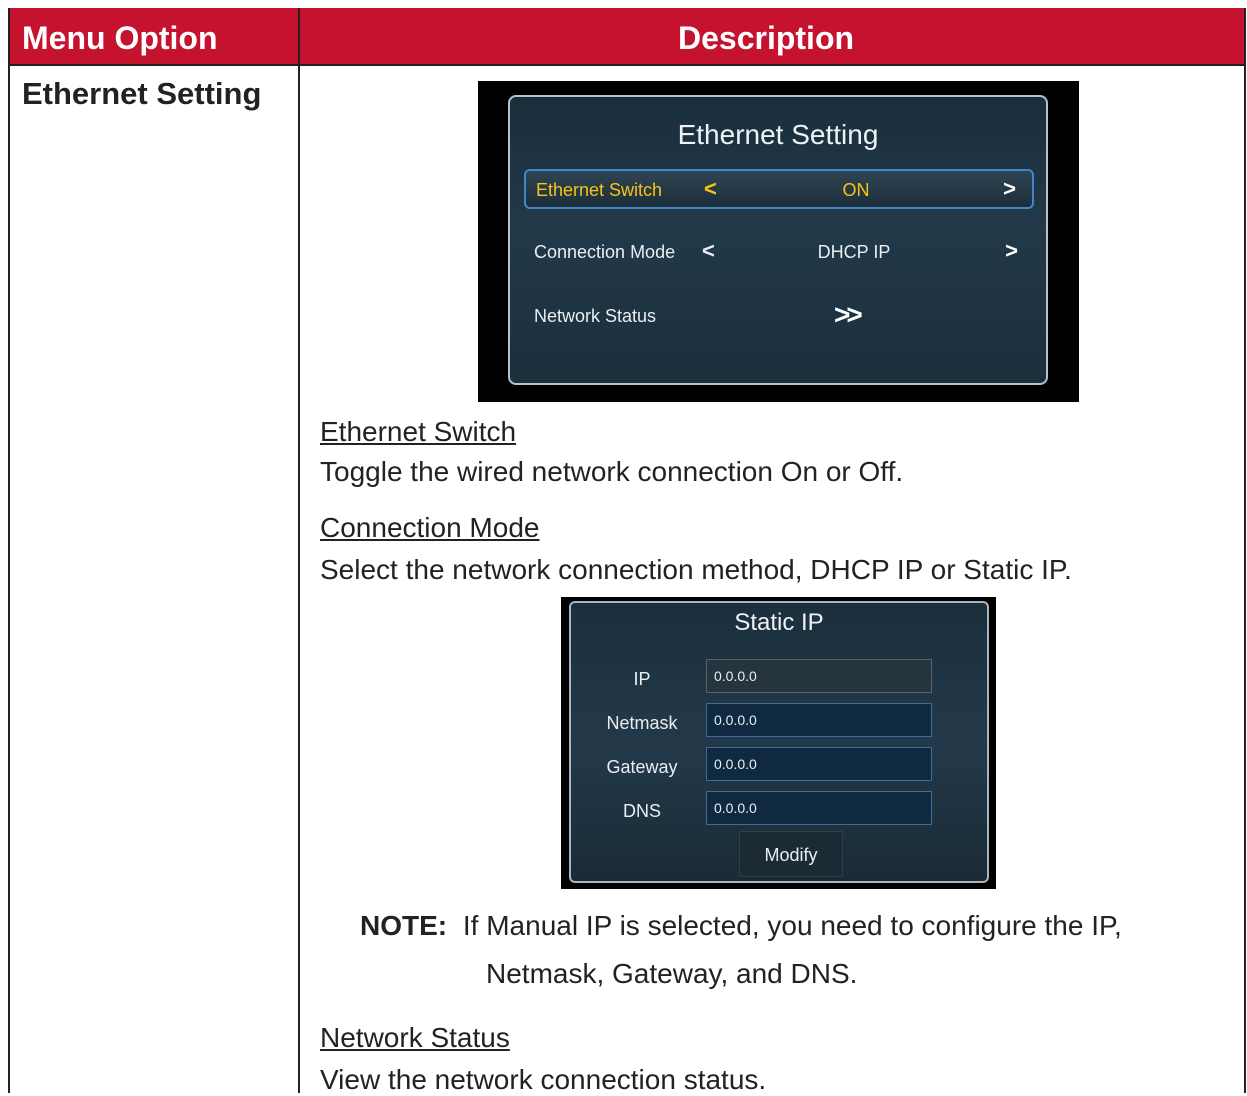 The width and height of the screenshot is (1247, 1096). What do you see at coordinates (627, 37) in the screenshot?
I see `table-header: Menu Option Description` at bounding box center [627, 37].